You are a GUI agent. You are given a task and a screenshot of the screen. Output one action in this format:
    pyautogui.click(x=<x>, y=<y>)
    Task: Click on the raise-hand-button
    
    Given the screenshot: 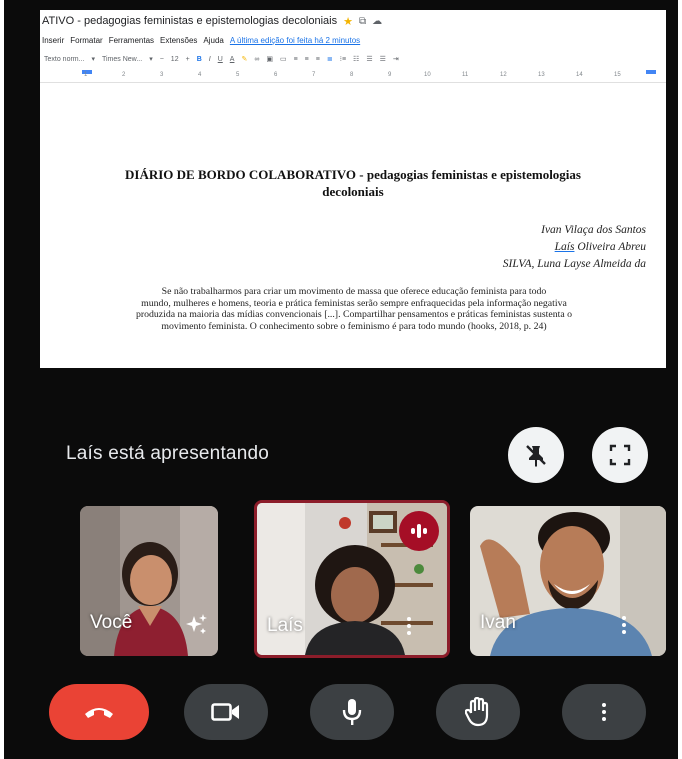 What is the action you would take?
    pyautogui.click(x=478, y=712)
    